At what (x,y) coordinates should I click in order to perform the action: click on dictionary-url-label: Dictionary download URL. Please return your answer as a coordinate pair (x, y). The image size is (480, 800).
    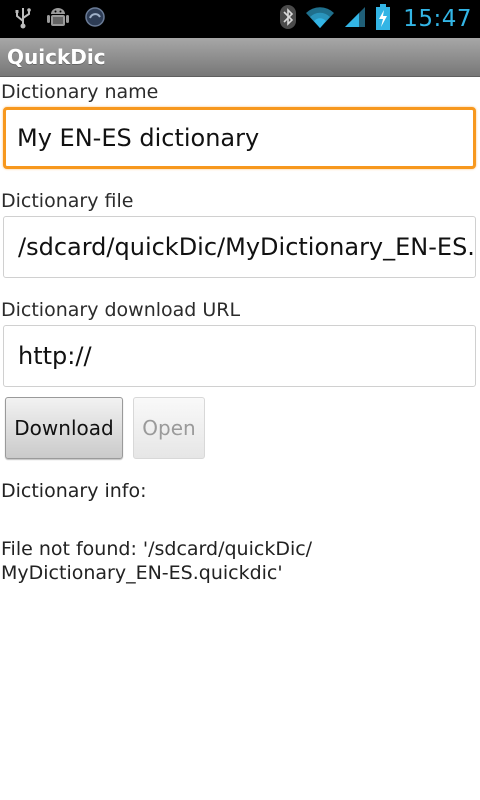
    Looking at the image, I should click on (121, 310).